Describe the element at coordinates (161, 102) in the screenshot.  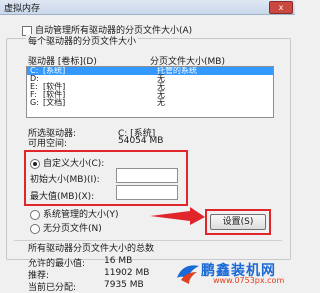
I see `drive-size: 无` at that location.